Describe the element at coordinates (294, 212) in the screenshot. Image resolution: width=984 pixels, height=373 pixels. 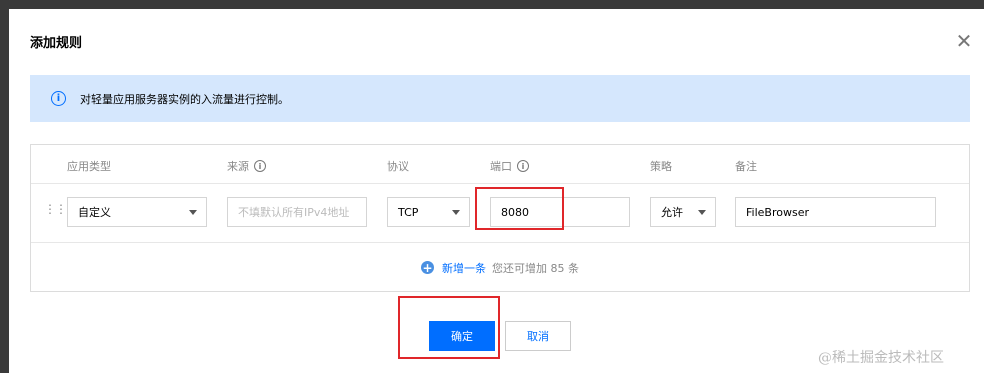
I see `source-placeholder: 不填默认所有IPv4地址` at that location.